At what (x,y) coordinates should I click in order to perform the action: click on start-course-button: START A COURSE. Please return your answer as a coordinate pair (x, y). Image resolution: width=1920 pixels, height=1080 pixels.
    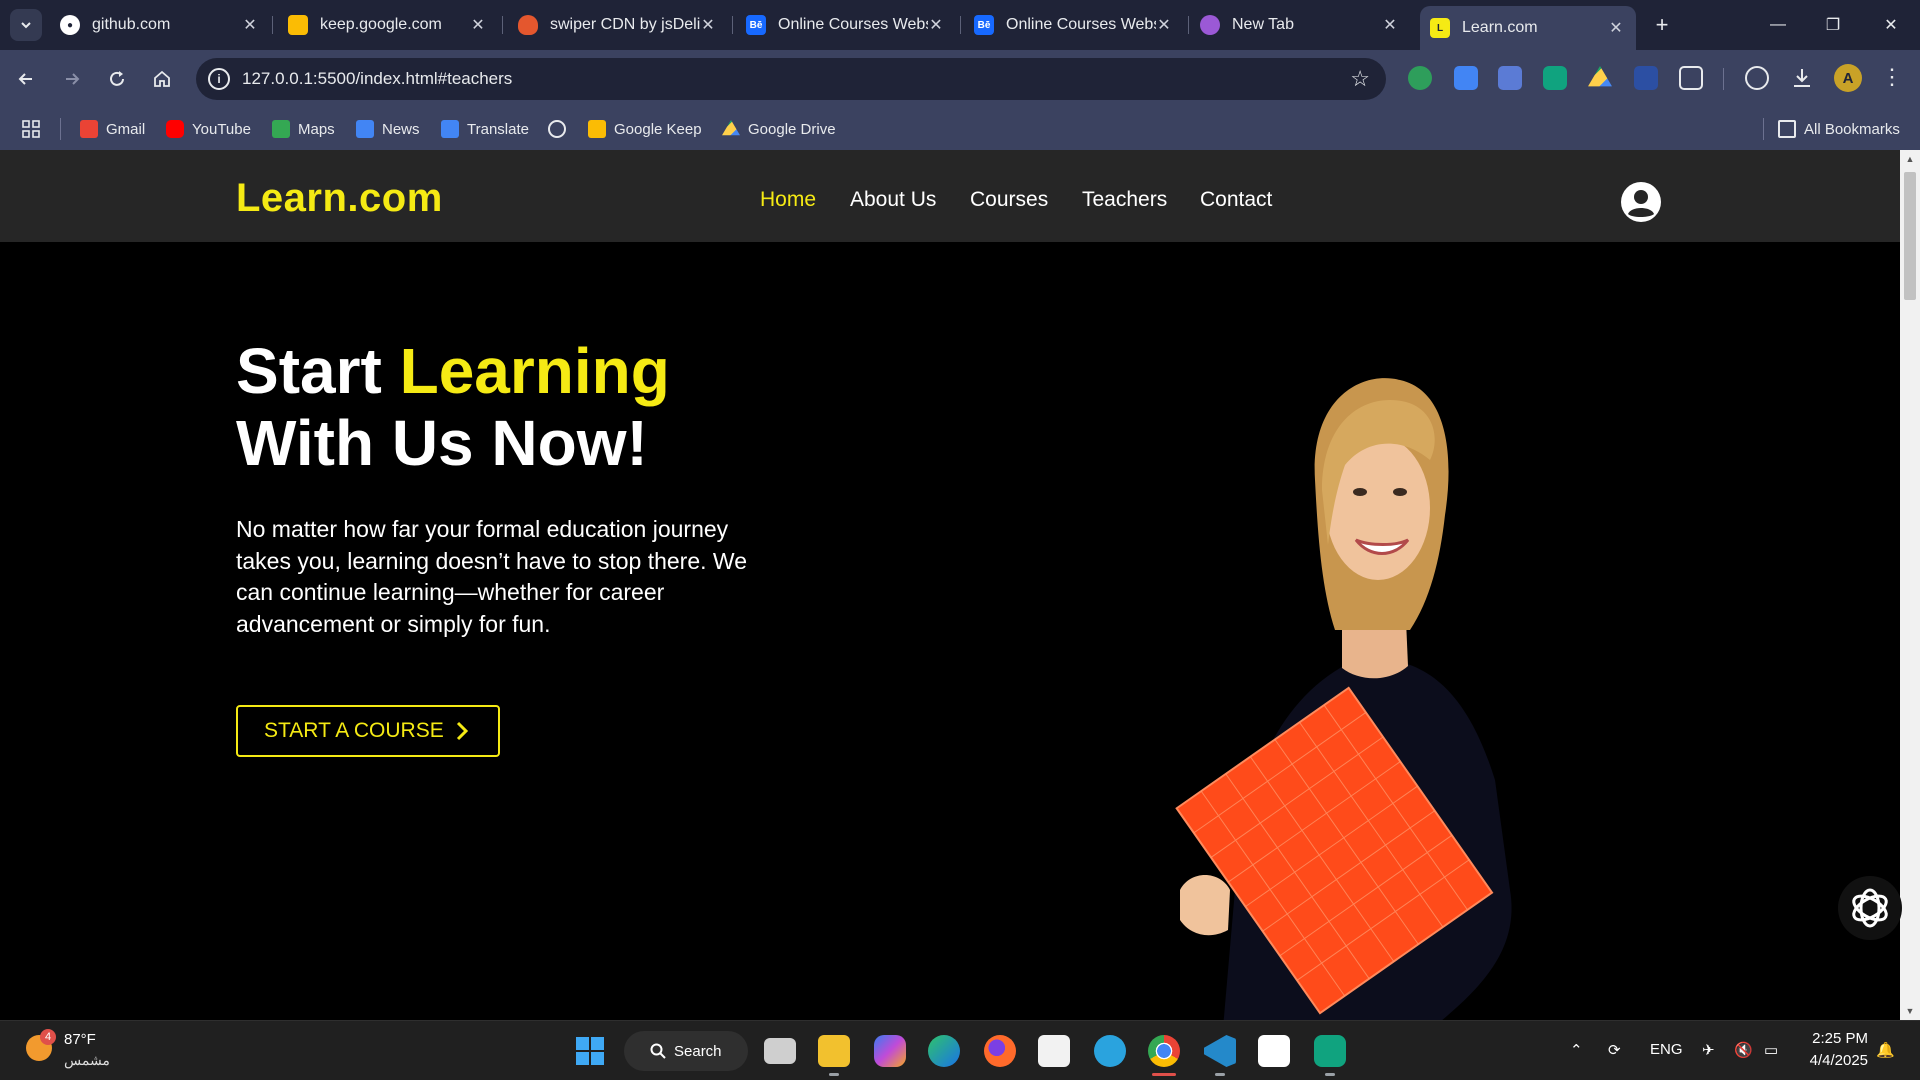
    Looking at the image, I should click on (368, 731).